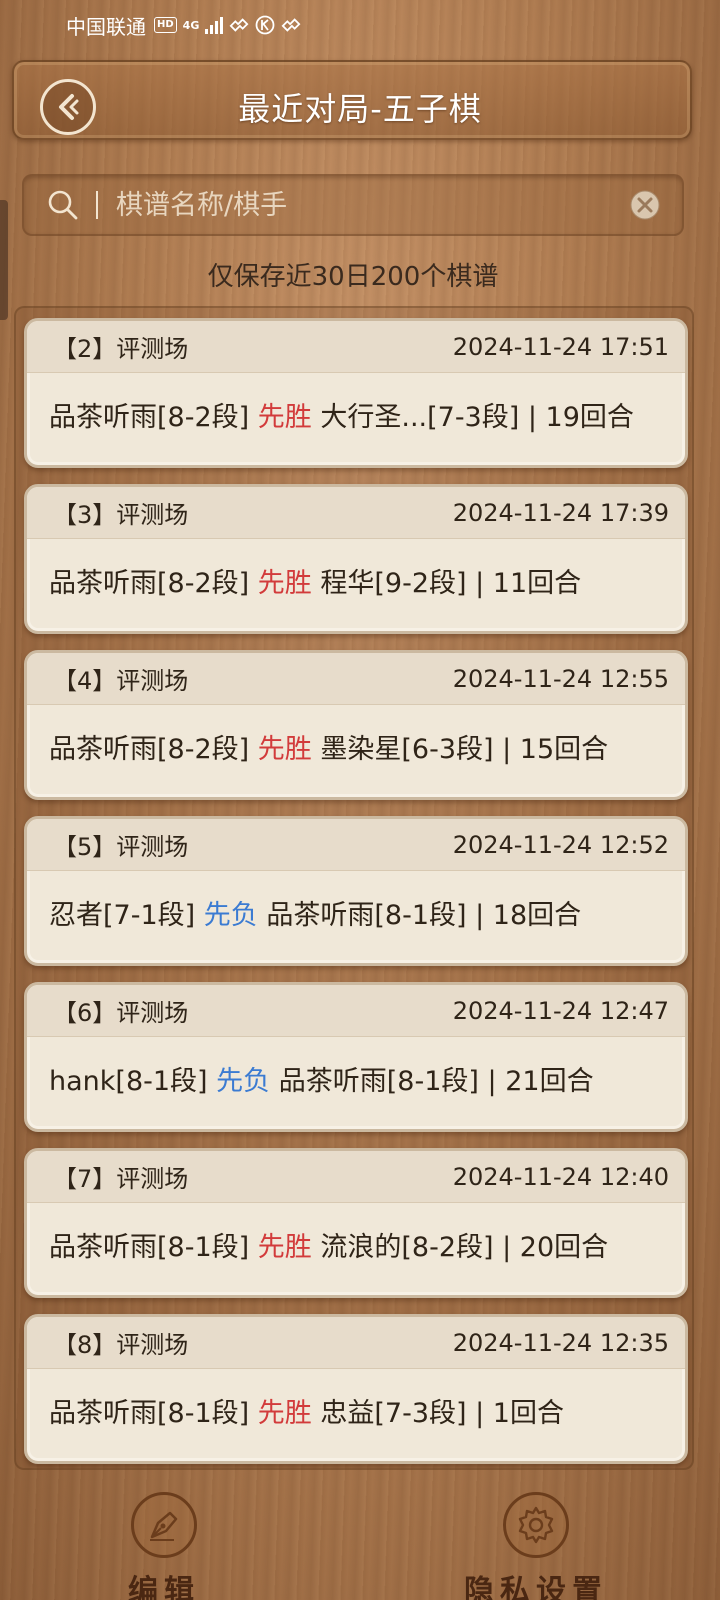 The height and width of the screenshot is (1600, 720). Describe the element at coordinates (407, 1247) in the screenshot. I see `second-player: 流浪的[8-2段]` at that location.